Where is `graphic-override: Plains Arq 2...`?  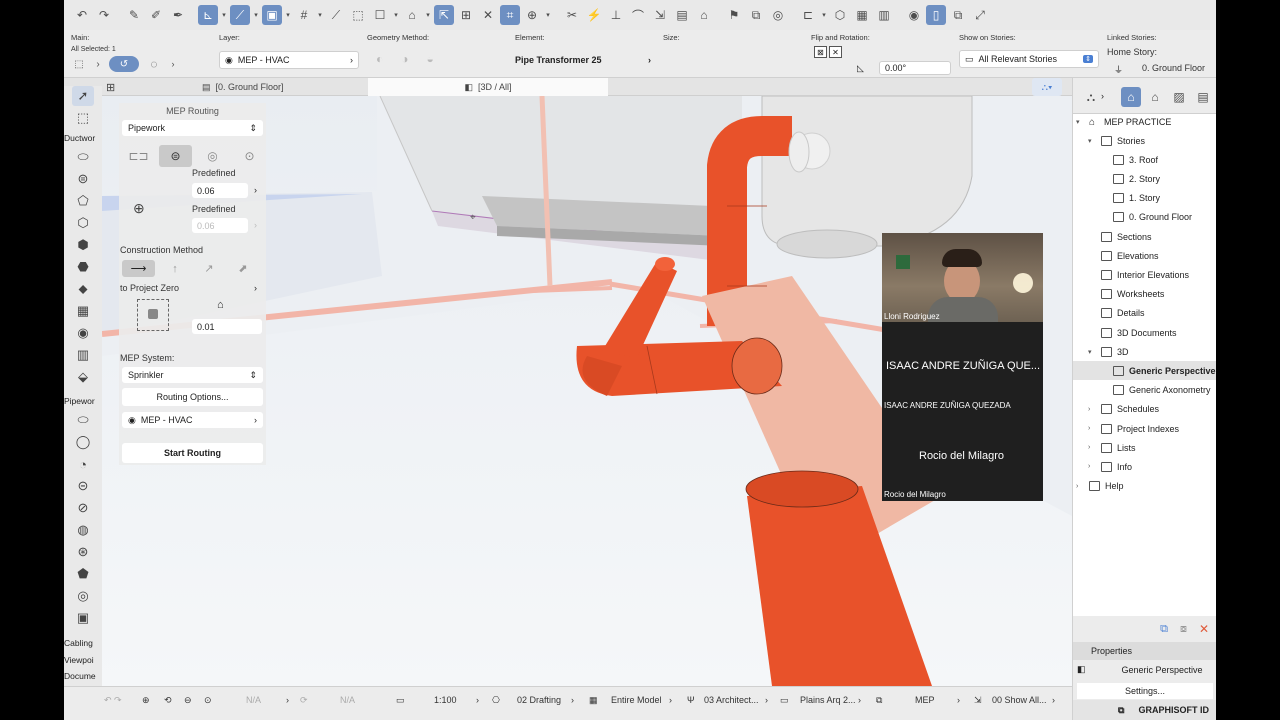
graphic-override: Plains Arq 2... is located at coordinates (828, 700).